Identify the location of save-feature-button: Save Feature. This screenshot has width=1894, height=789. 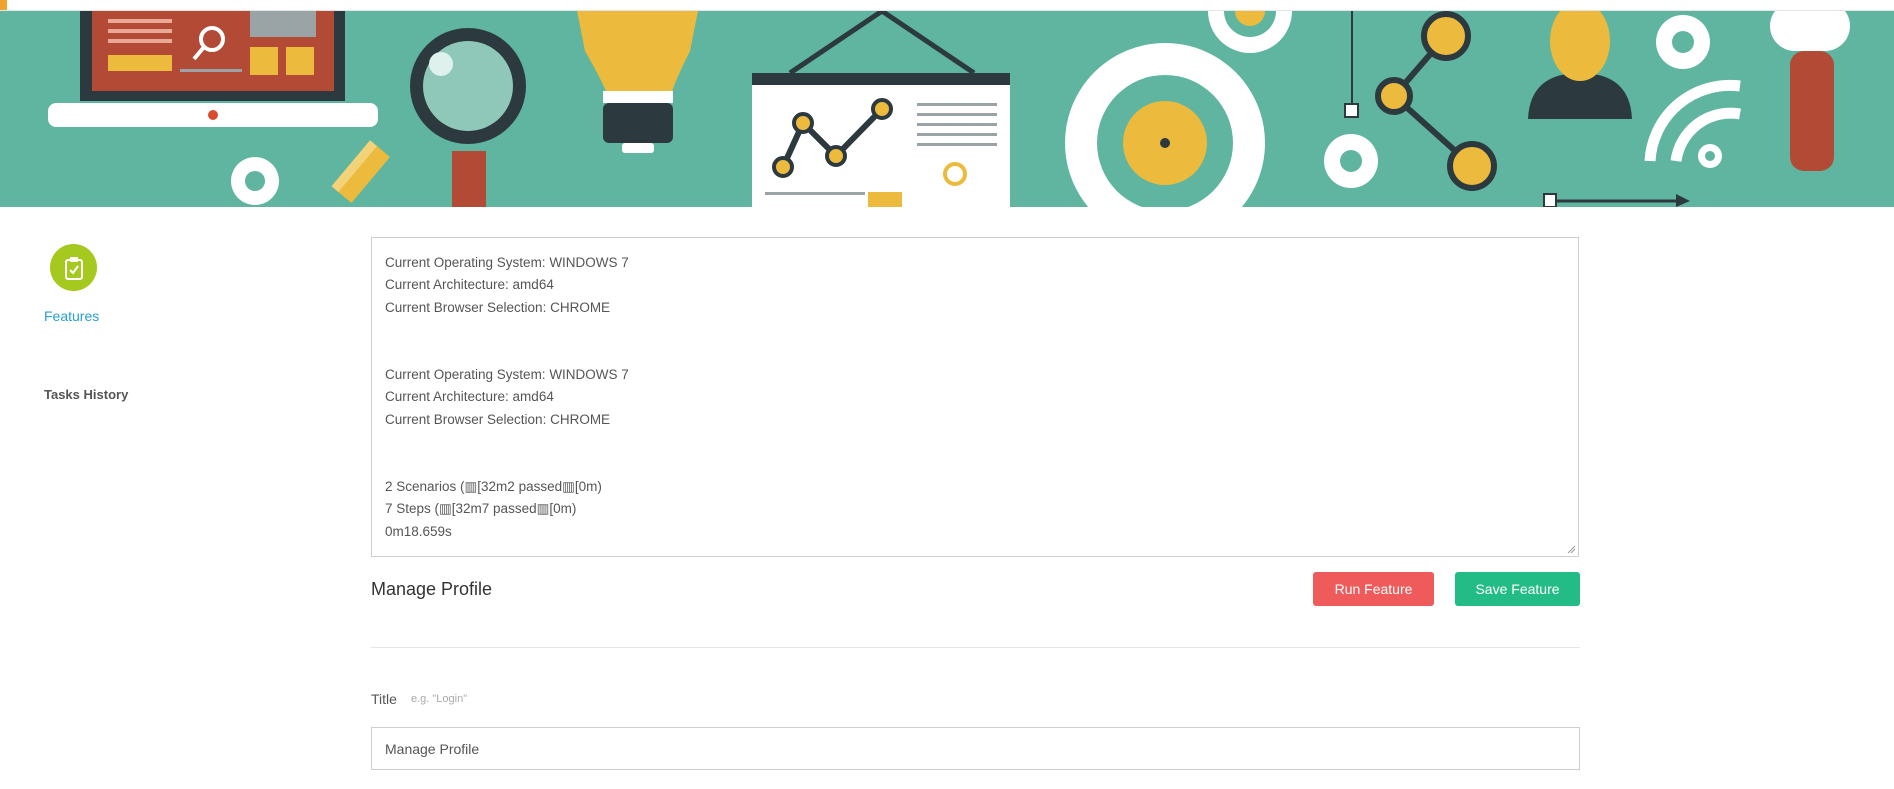
(1517, 589).